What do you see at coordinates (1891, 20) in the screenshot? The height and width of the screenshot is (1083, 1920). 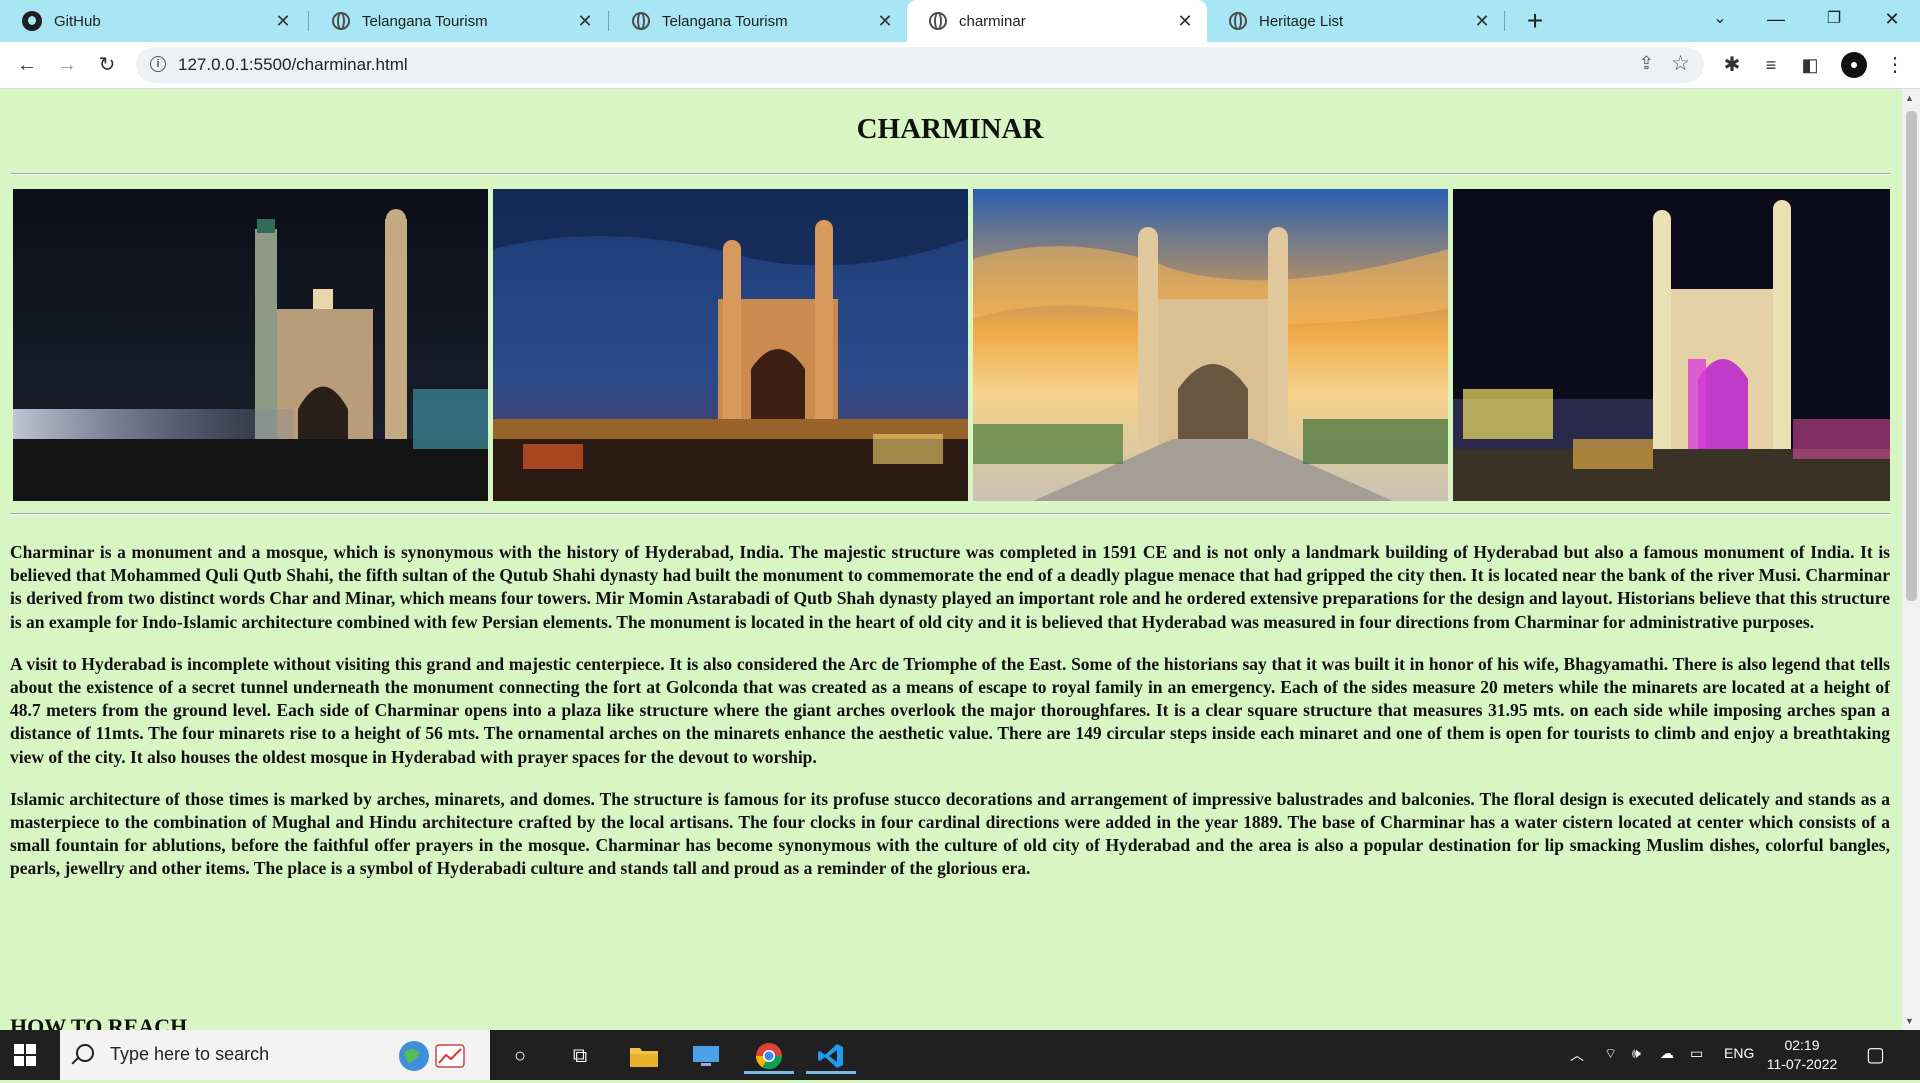 I see `window-close-button: ✕` at bounding box center [1891, 20].